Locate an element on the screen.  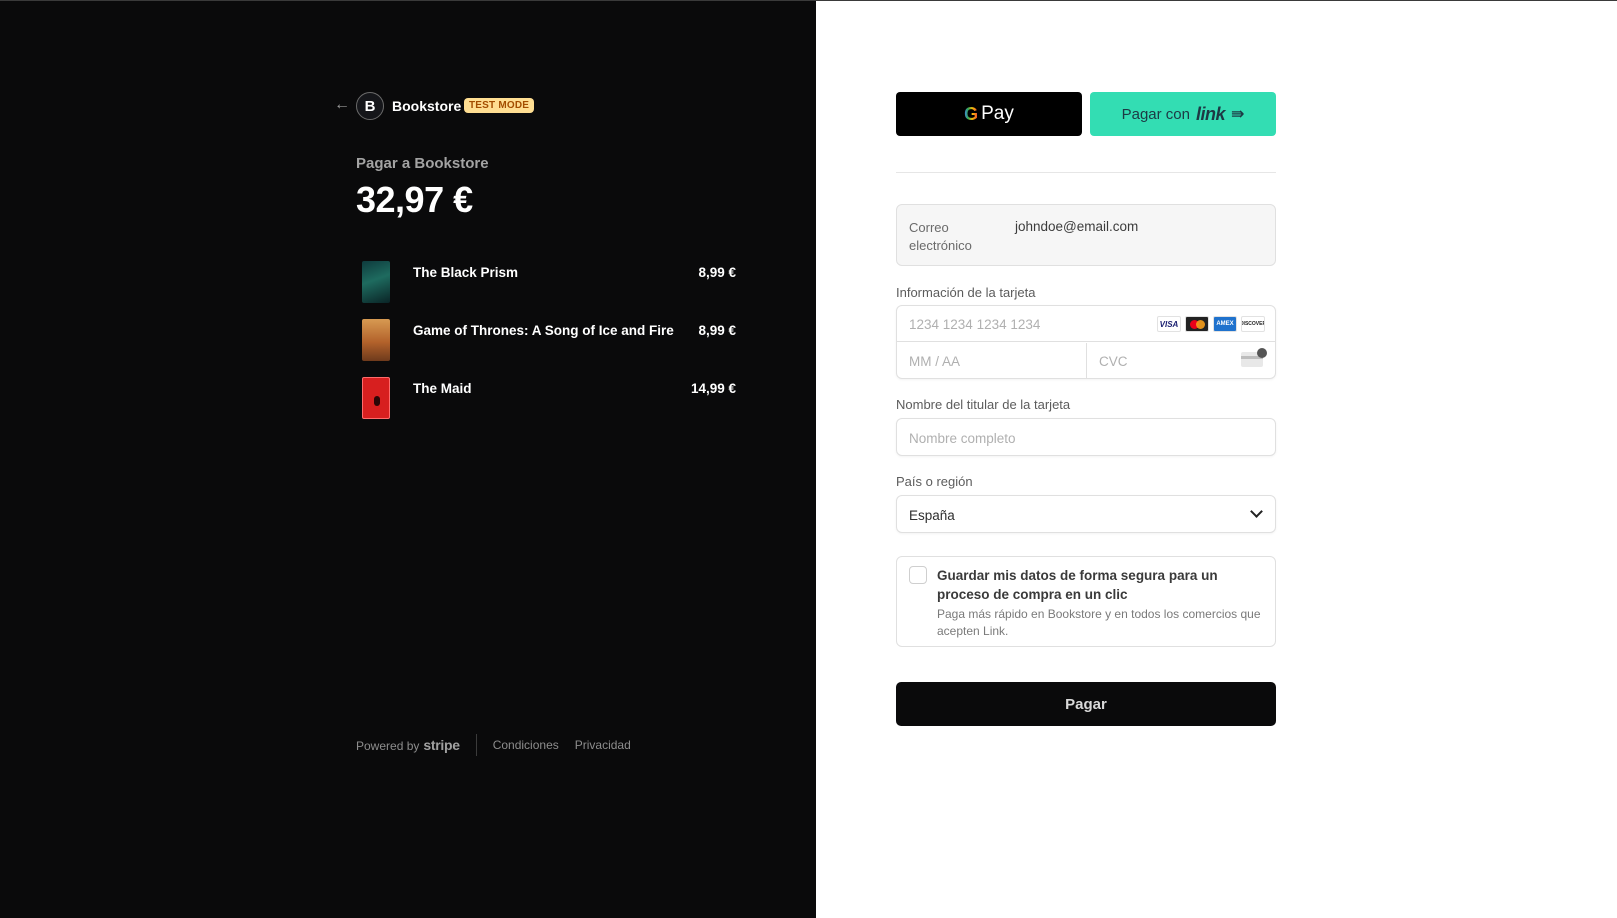
visa-icon: VISA is located at coordinates (1169, 324).